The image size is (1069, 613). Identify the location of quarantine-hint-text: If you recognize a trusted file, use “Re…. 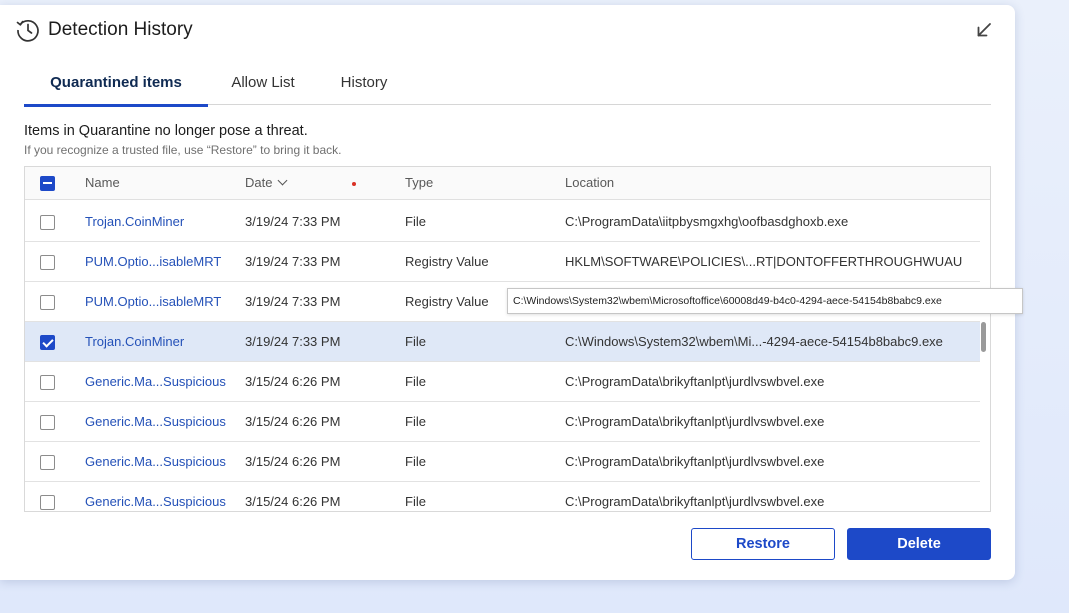
(183, 150).